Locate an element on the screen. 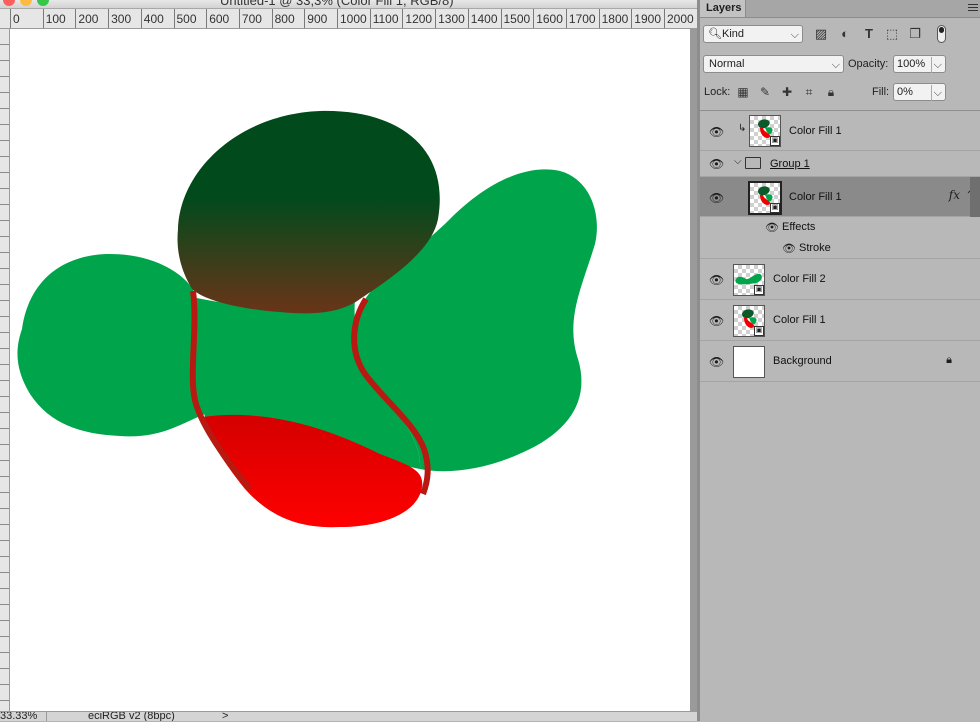  close-window-button is located at coordinates (9, 3).